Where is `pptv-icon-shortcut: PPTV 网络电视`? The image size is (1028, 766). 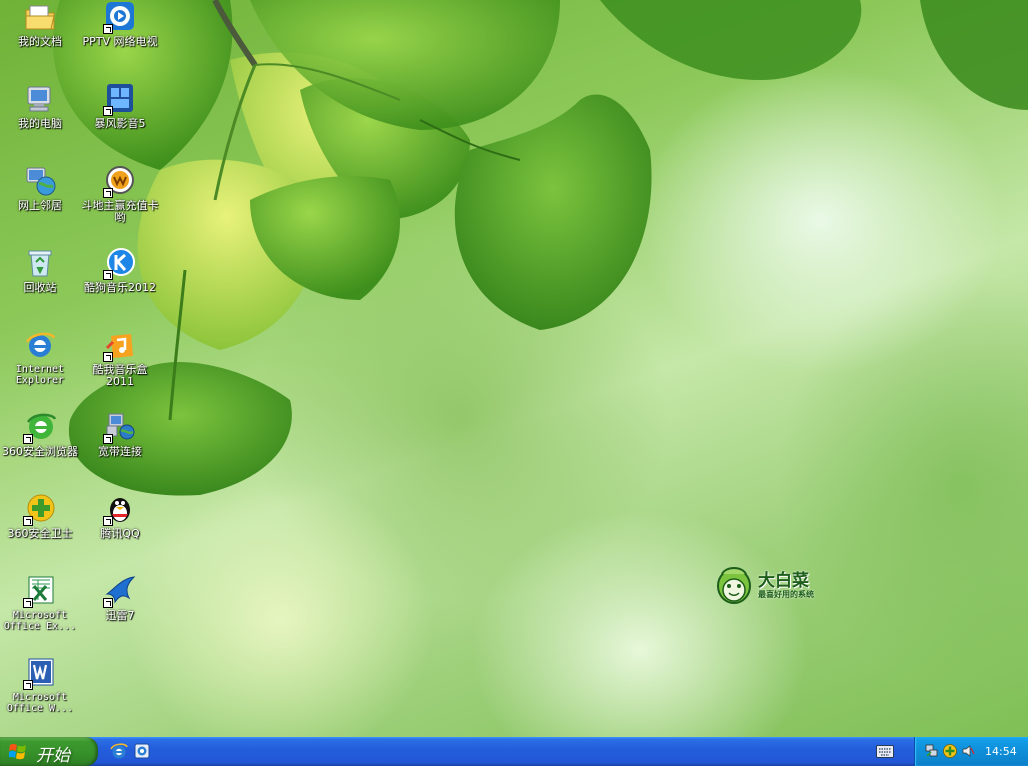
pptv-icon-shortcut: PPTV 网络电视 is located at coordinates (120, 24).